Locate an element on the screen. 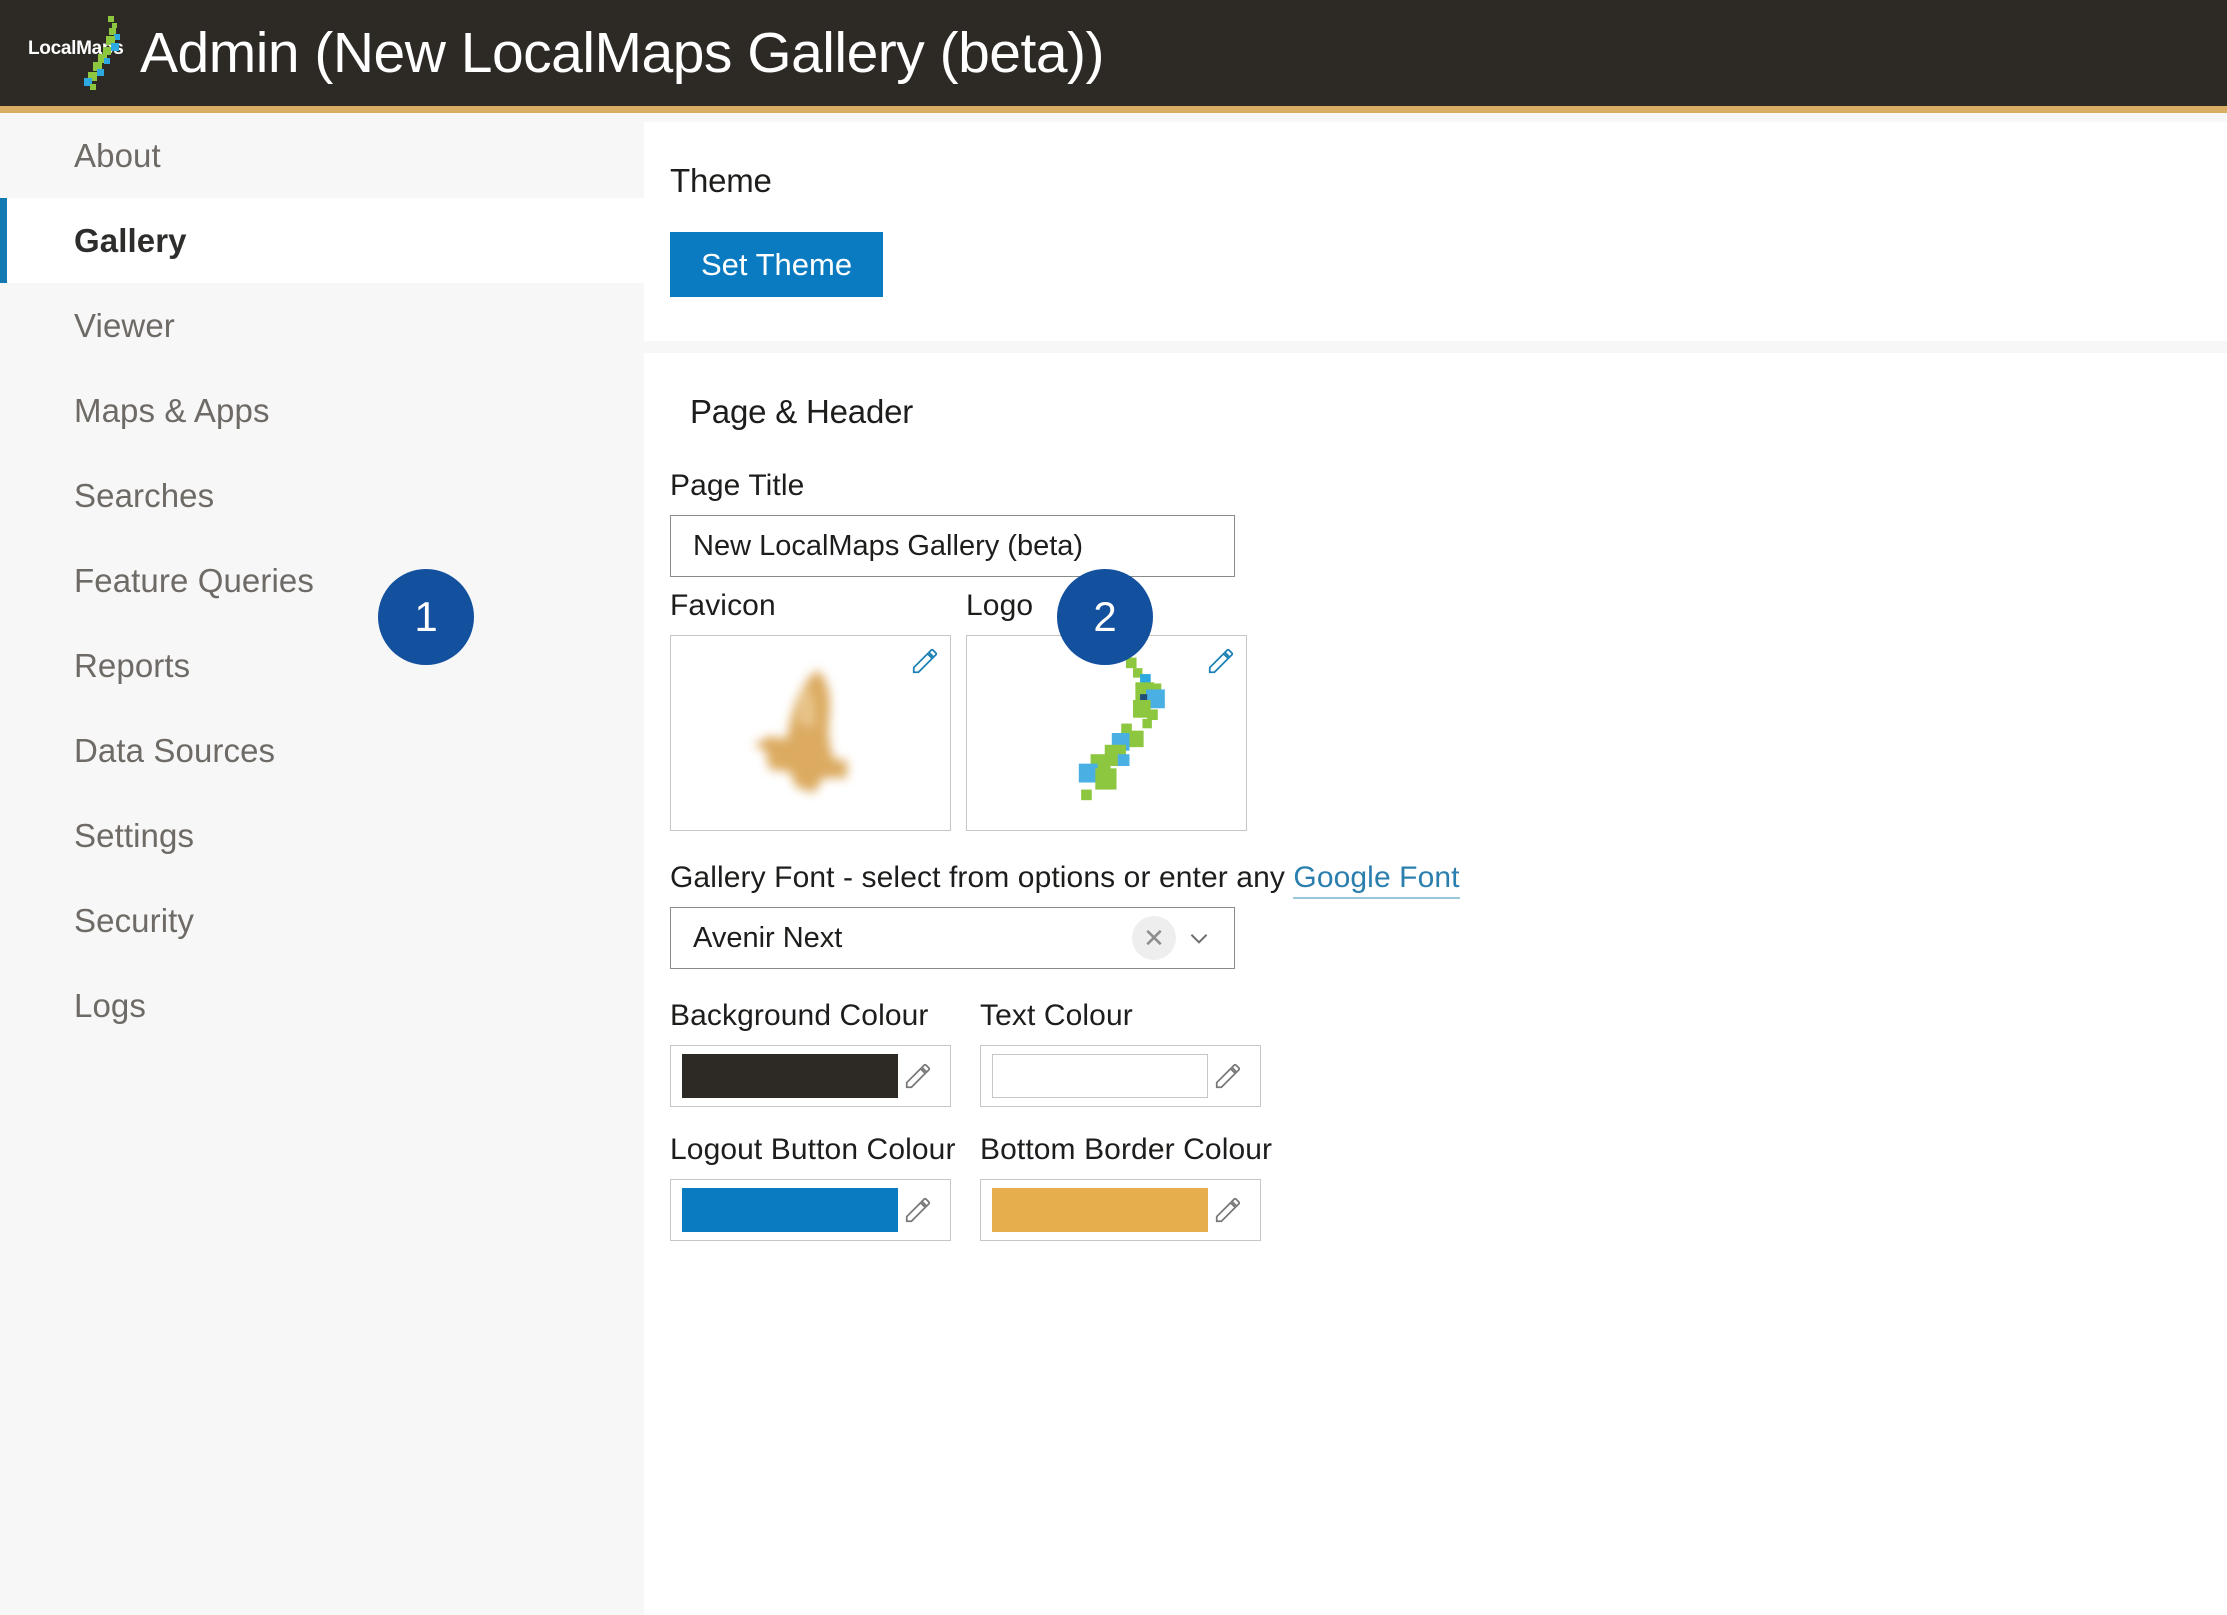  google-font-link: Google Font is located at coordinates (1376, 880).